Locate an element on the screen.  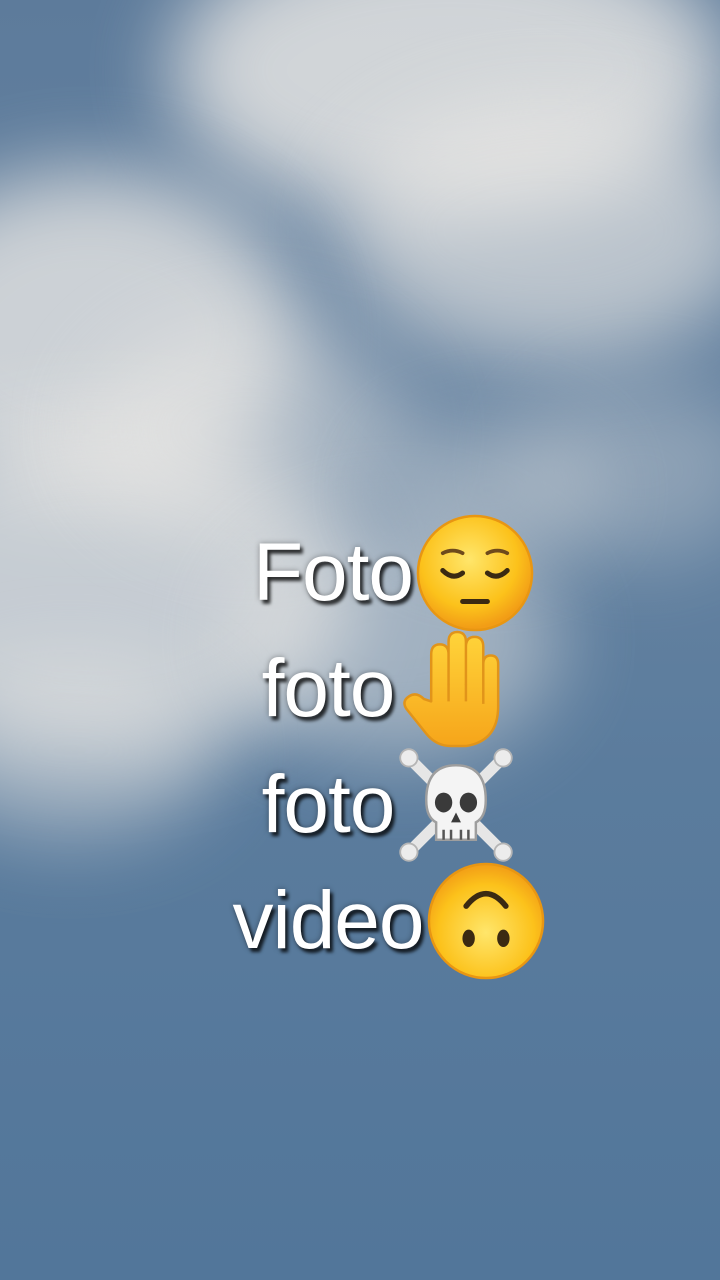
upside-down-face-icon is located at coordinates (485, 921).